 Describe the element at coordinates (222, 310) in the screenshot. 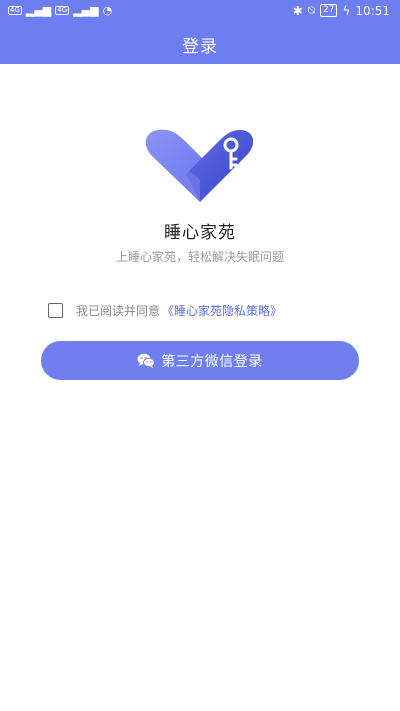

I see `privacy-policy-link: 《睡心家苑隐私策略》` at that location.